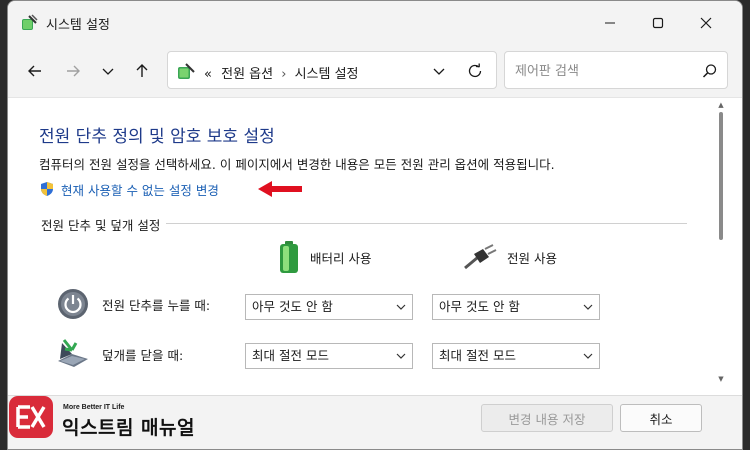 This screenshot has height=450, width=750. I want to click on power-options-app-icon, so click(30, 22).